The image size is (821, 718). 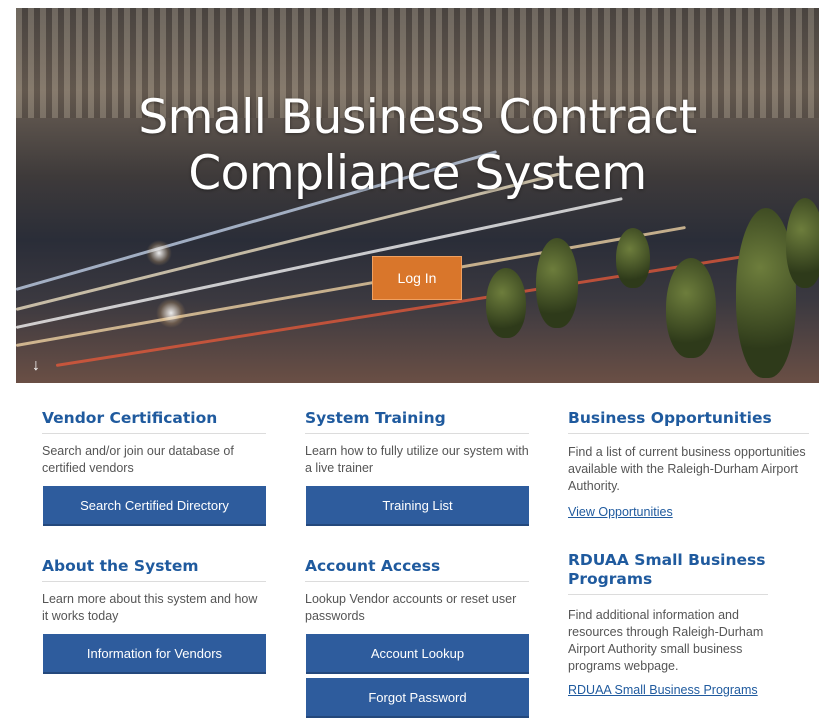 I want to click on hero-title-line1: Small Business Contract, so click(x=417, y=117).